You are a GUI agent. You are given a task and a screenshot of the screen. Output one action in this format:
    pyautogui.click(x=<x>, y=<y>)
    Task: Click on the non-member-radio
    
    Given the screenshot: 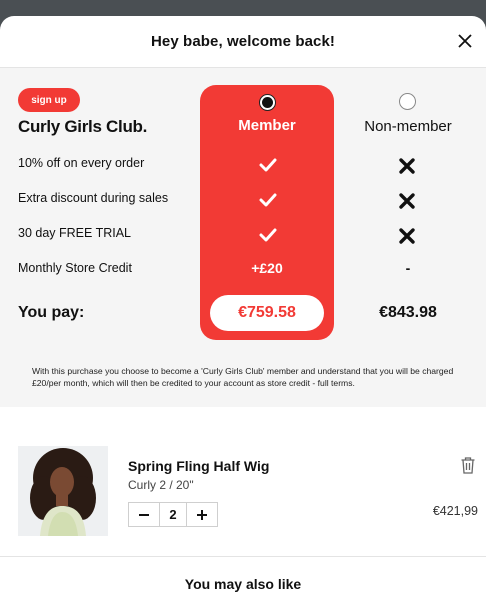 What is the action you would take?
    pyautogui.click(x=407, y=101)
    